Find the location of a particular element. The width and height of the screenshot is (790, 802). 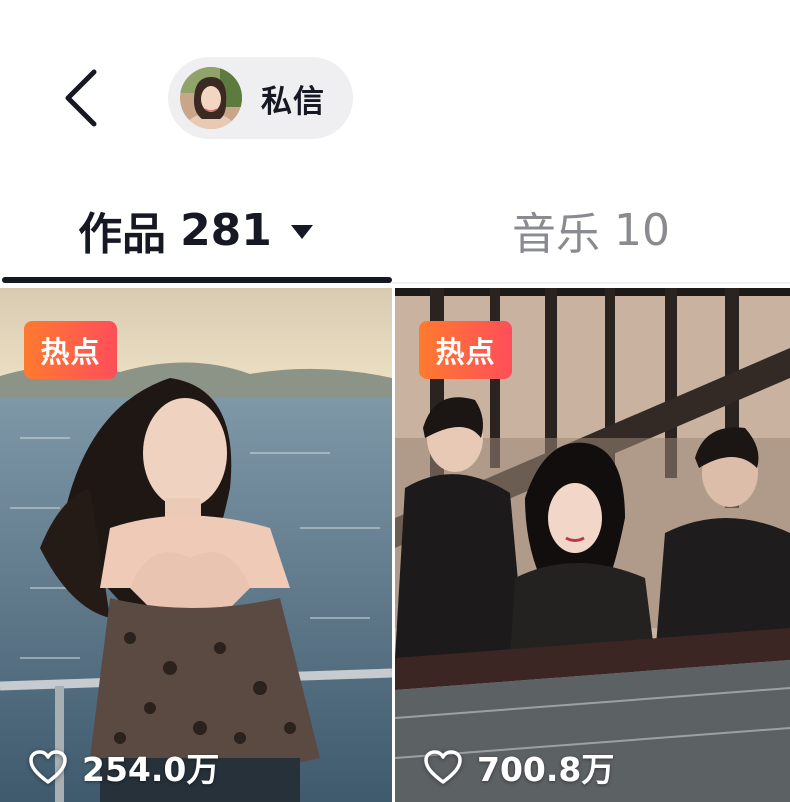

tab-music-count: 10 is located at coordinates (642, 230).